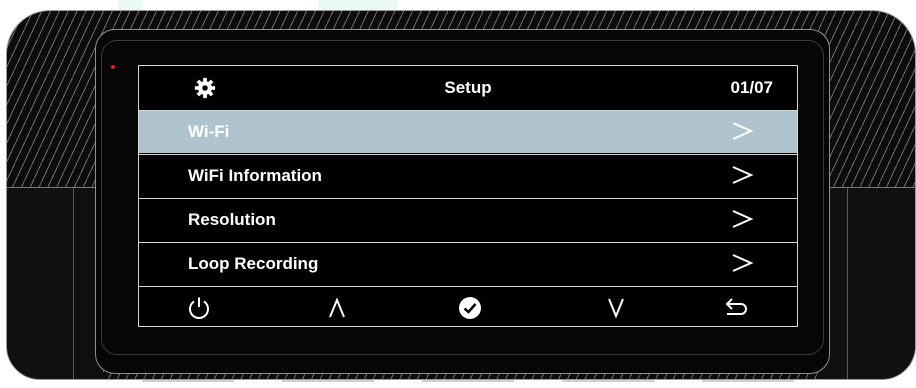 The height and width of the screenshot is (388, 916). I want to click on control-bar, so click(468, 306).